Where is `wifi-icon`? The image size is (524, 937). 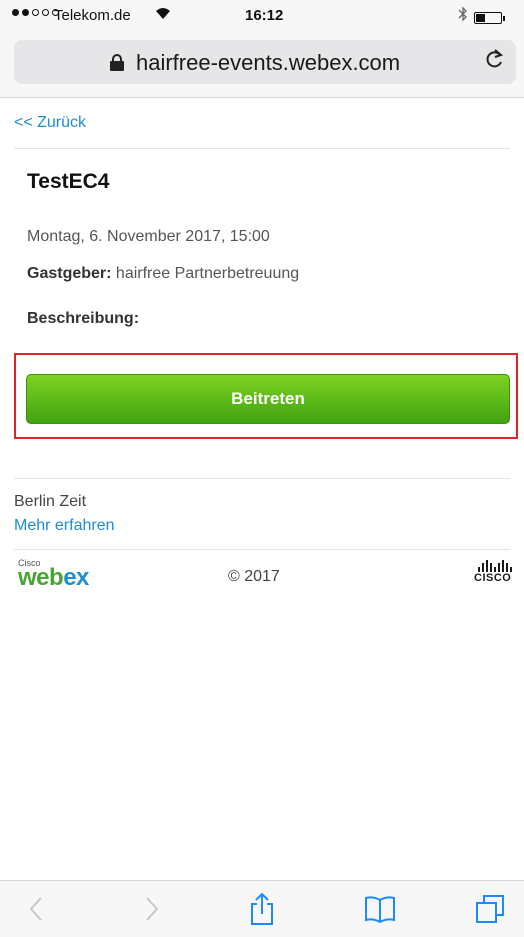 wifi-icon is located at coordinates (163, 15).